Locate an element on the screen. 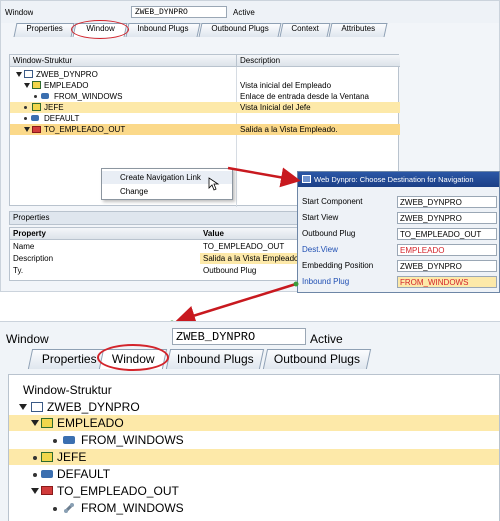 This screenshot has width=500, height=521. tree-node-label: TO_EMPLEADO_OUT is located at coordinates (118, 491).